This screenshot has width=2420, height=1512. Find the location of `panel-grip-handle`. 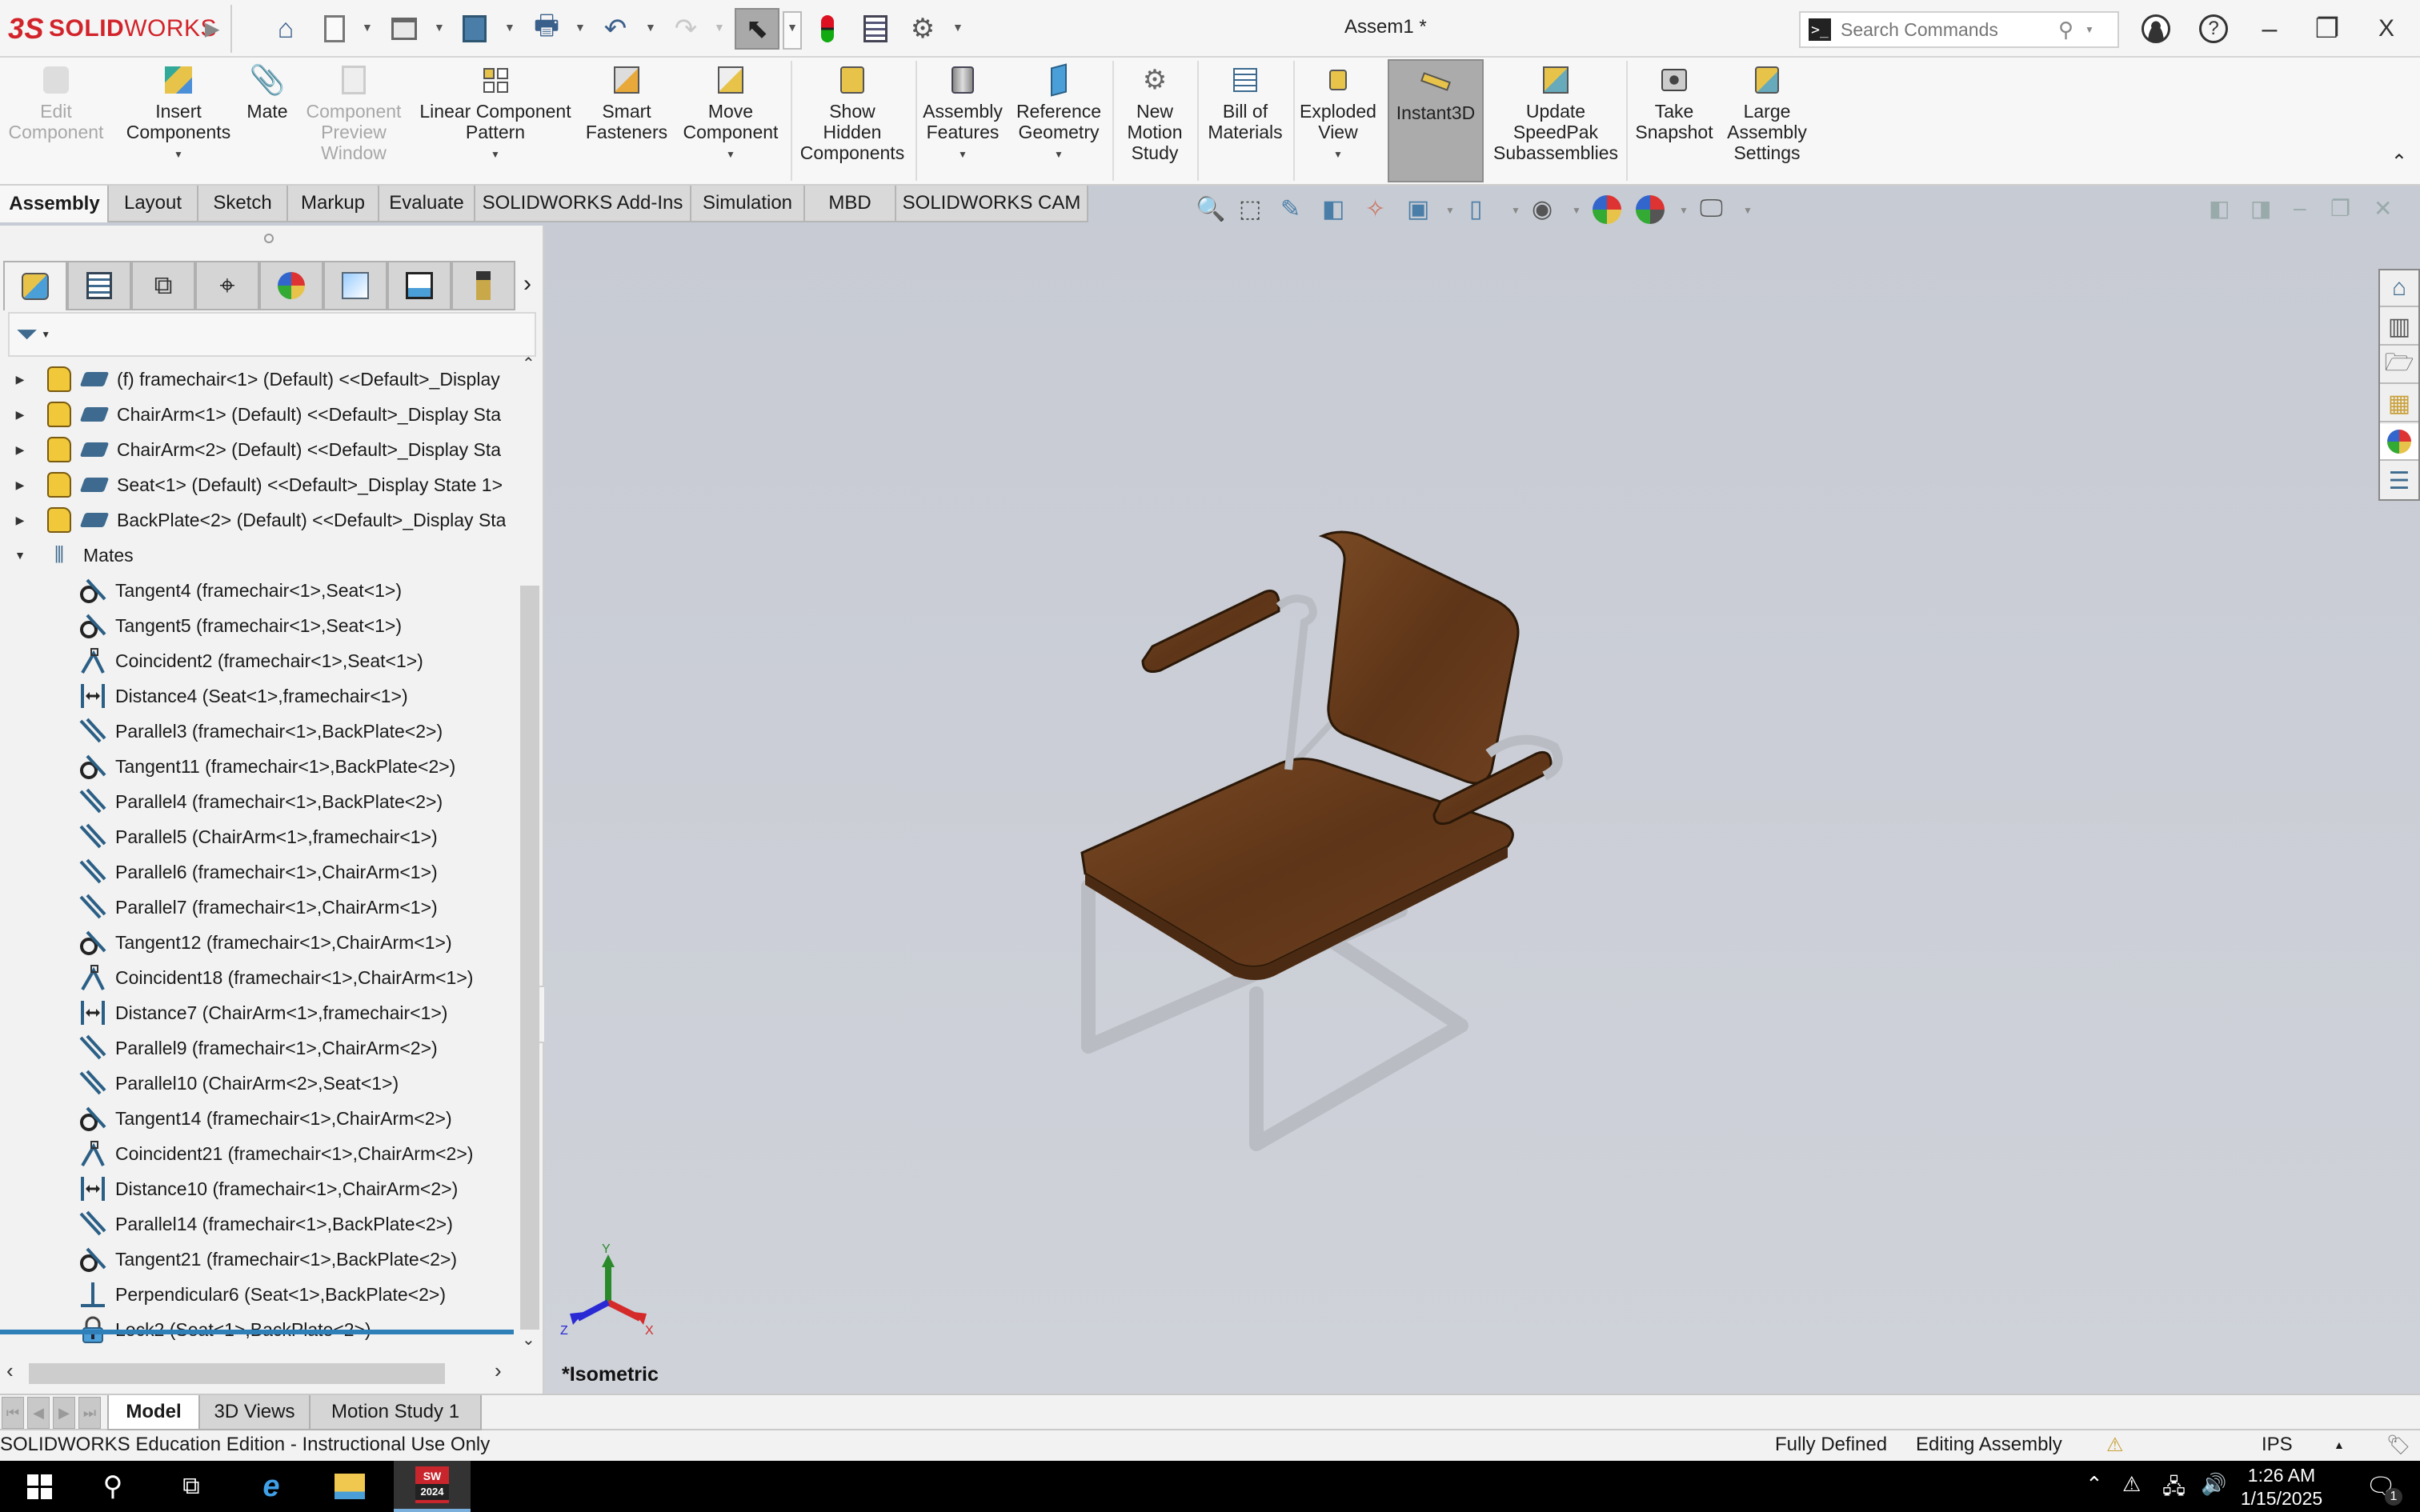

panel-grip-handle is located at coordinates (269, 238).